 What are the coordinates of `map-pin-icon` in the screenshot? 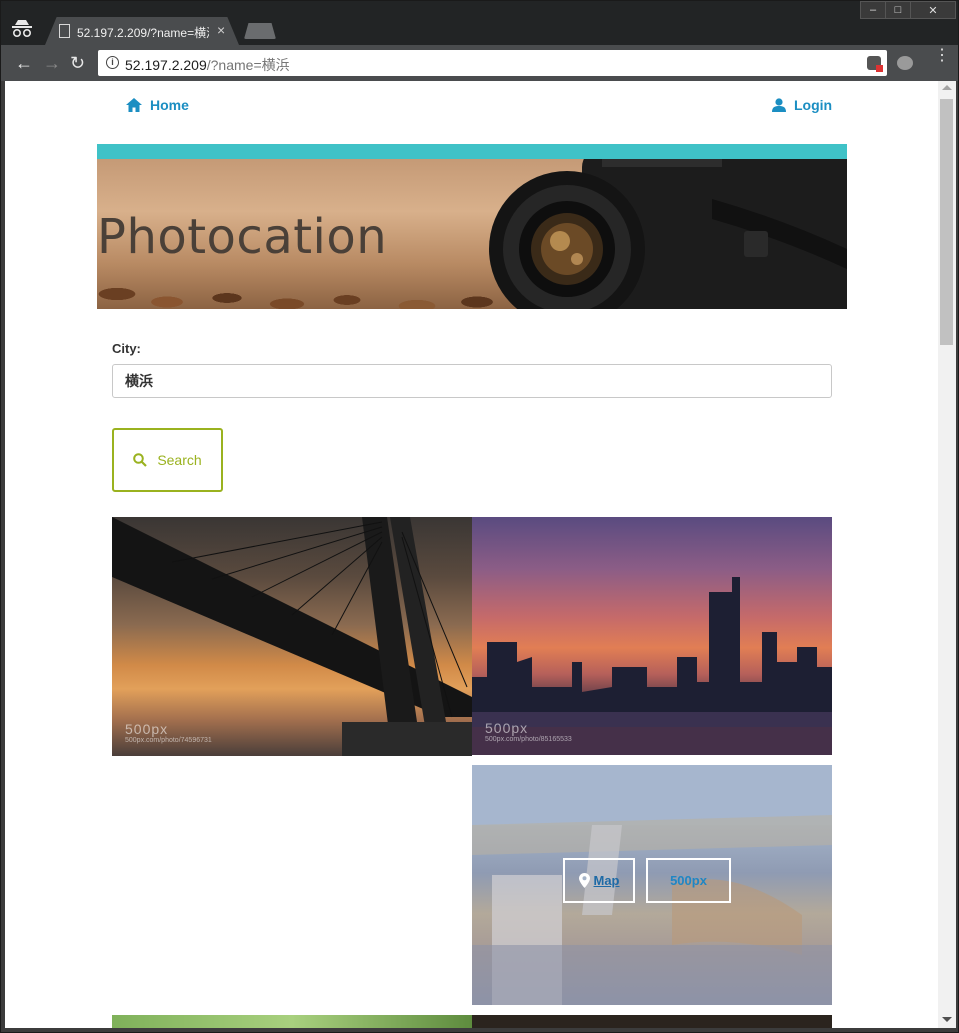 It's located at (584, 880).